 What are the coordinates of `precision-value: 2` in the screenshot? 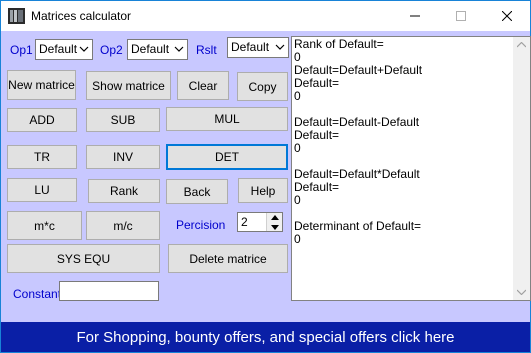 It's located at (244, 222).